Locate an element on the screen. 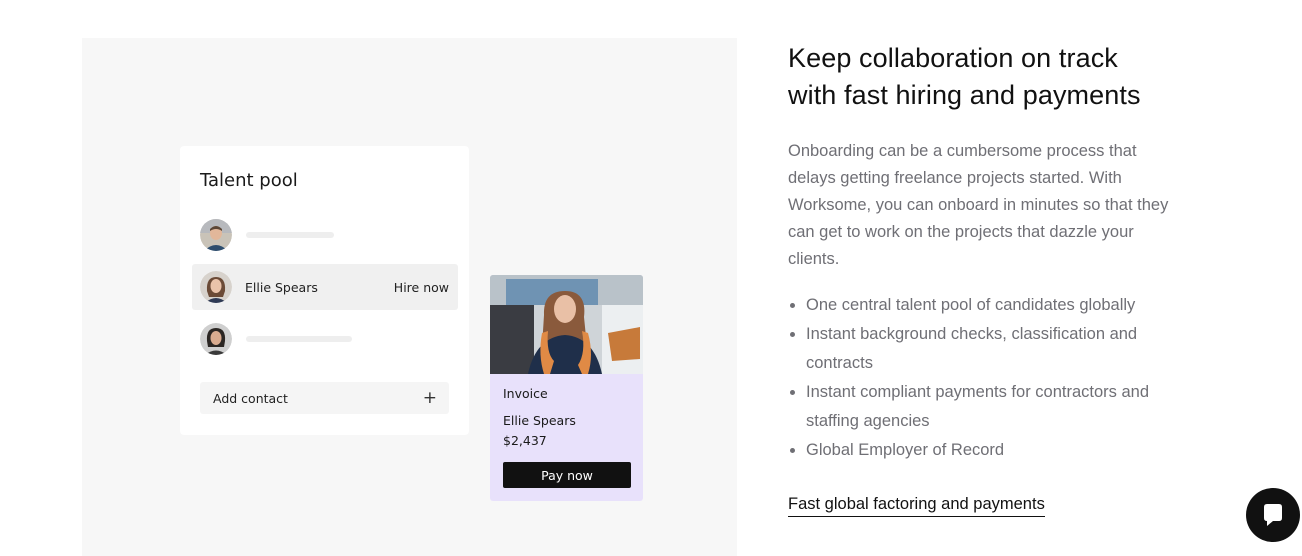 The width and height of the screenshot is (1302, 556). chat-button is located at coordinates (1273, 515).